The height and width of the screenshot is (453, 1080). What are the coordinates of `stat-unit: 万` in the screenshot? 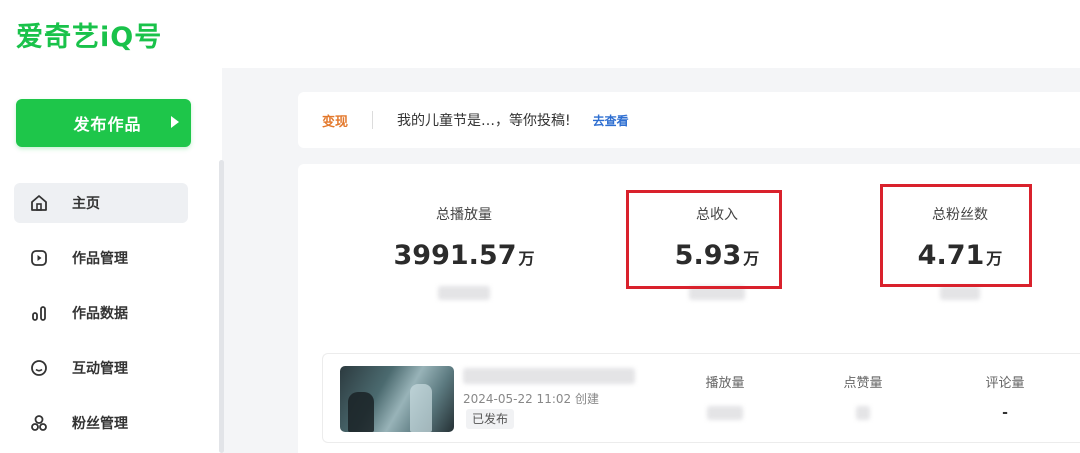 It's located at (526, 258).